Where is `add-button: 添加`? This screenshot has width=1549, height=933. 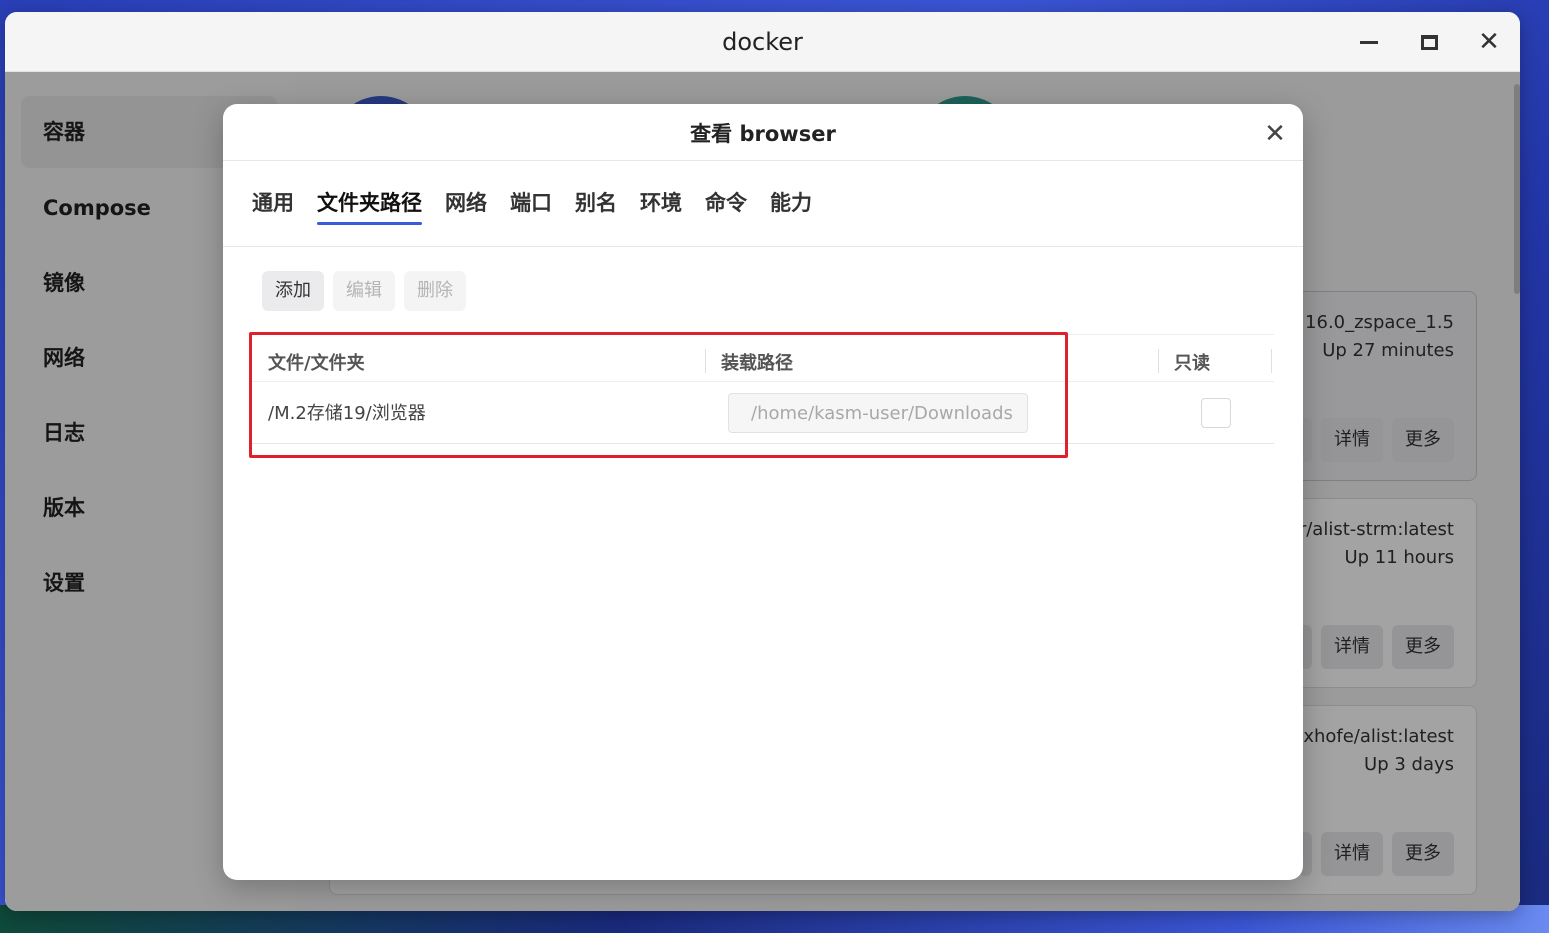 add-button: 添加 is located at coordinates (293, 291).